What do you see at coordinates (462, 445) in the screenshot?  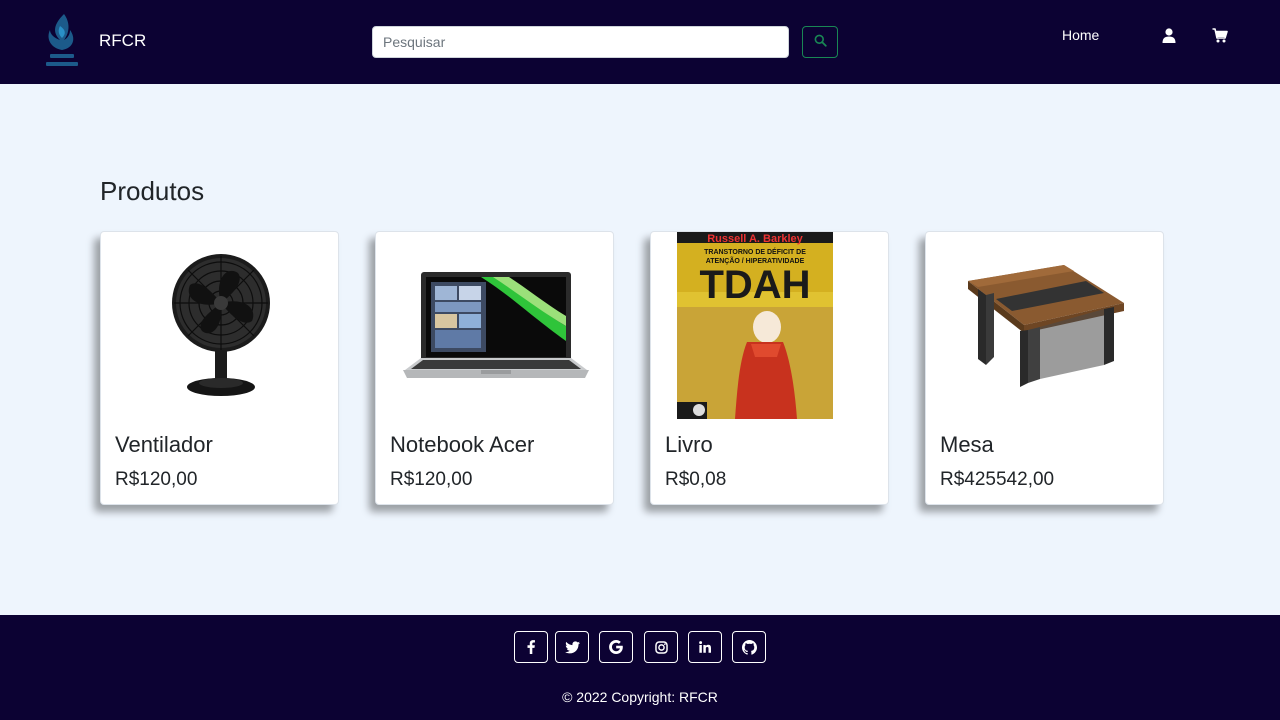 I see `product-name: Notebook Acer` at bounding box center [462, 445].